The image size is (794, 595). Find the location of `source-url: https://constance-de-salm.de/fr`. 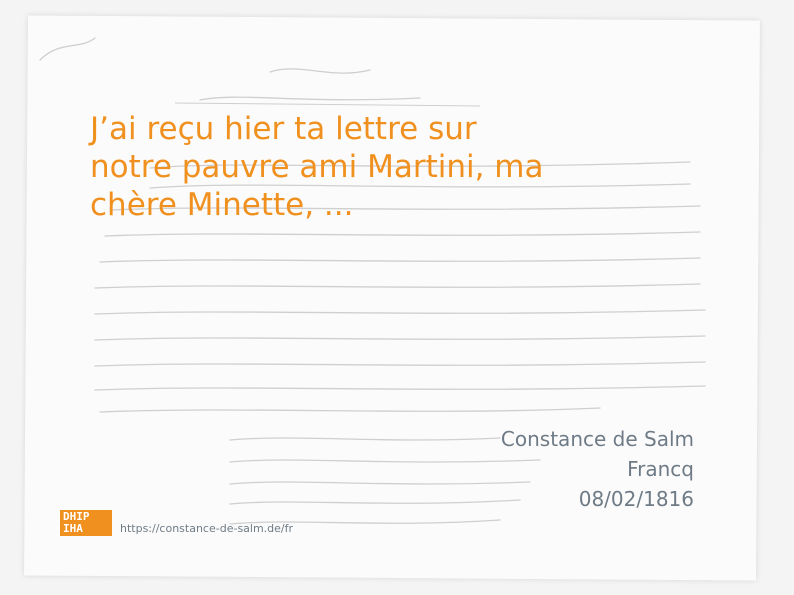

source-url: https://constance-de-salm.de/fr is located at coordinates (206, 528).